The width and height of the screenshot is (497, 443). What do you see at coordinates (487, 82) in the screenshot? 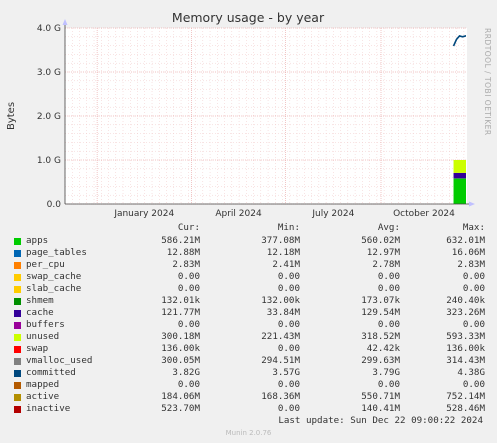
I see `rrdtool-credit: RRDTOOL / TOBI OETIKER` at bounding box center [487, 82].